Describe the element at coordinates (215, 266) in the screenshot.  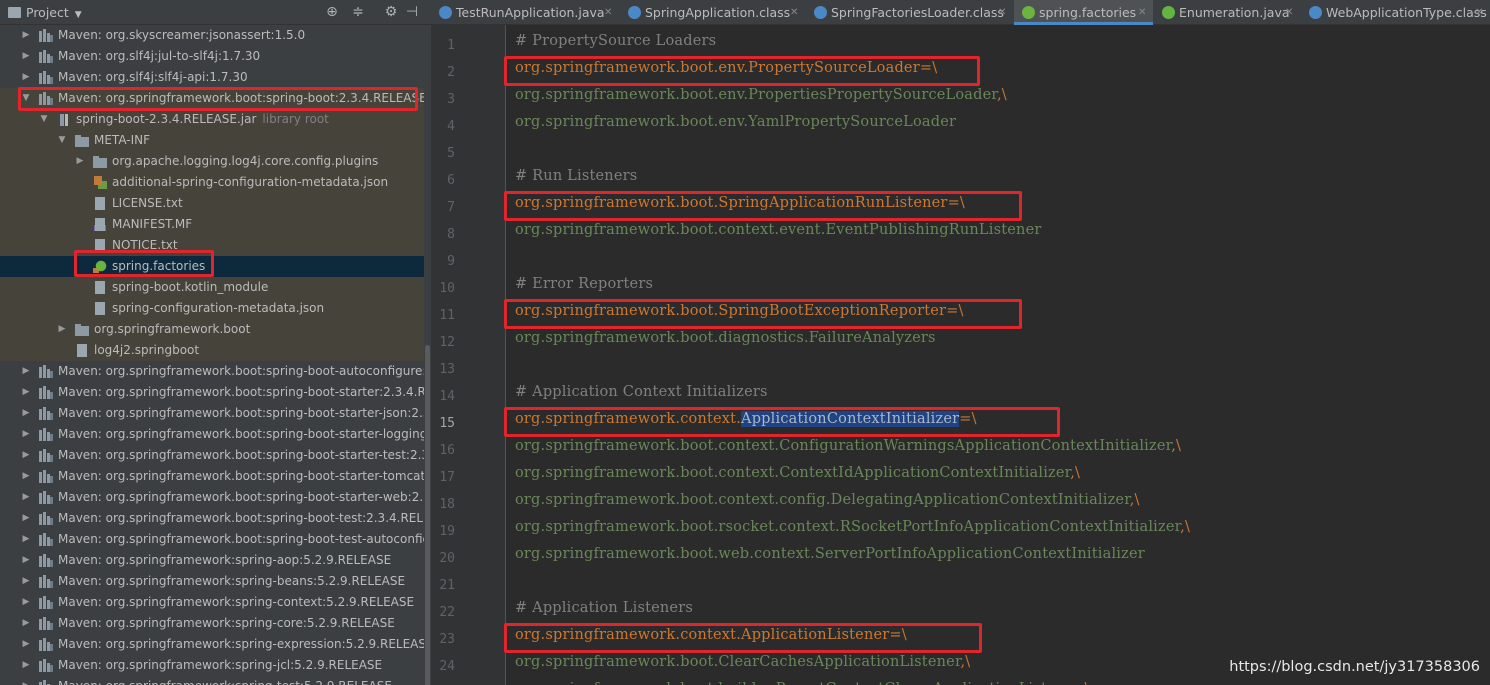
I see `tree-row: spring.factories` at that location.